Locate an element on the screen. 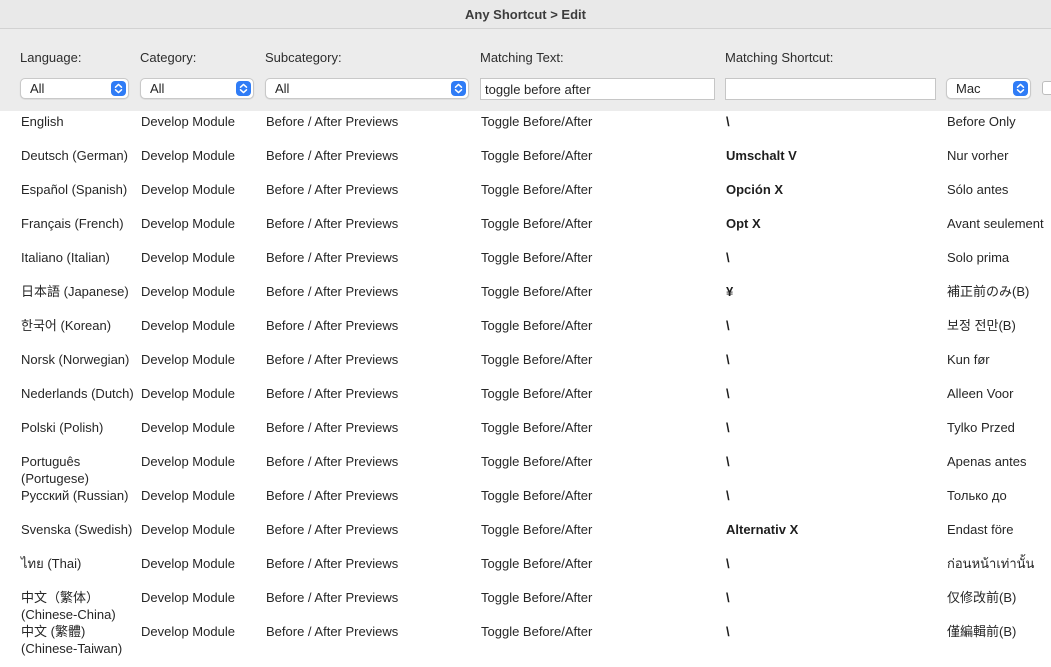  row-shortcut: Alternativ X is located at coordinates (762, 529).